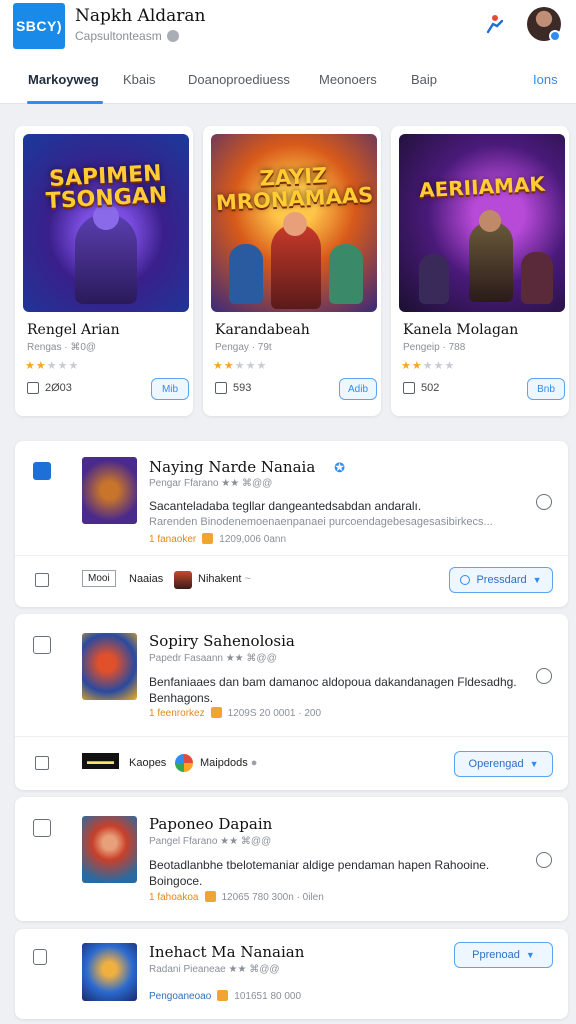  What do you see at coordinates (495, 24) in the screenshot?
I see `user-activity-icon` at bounding box center [495, 24].